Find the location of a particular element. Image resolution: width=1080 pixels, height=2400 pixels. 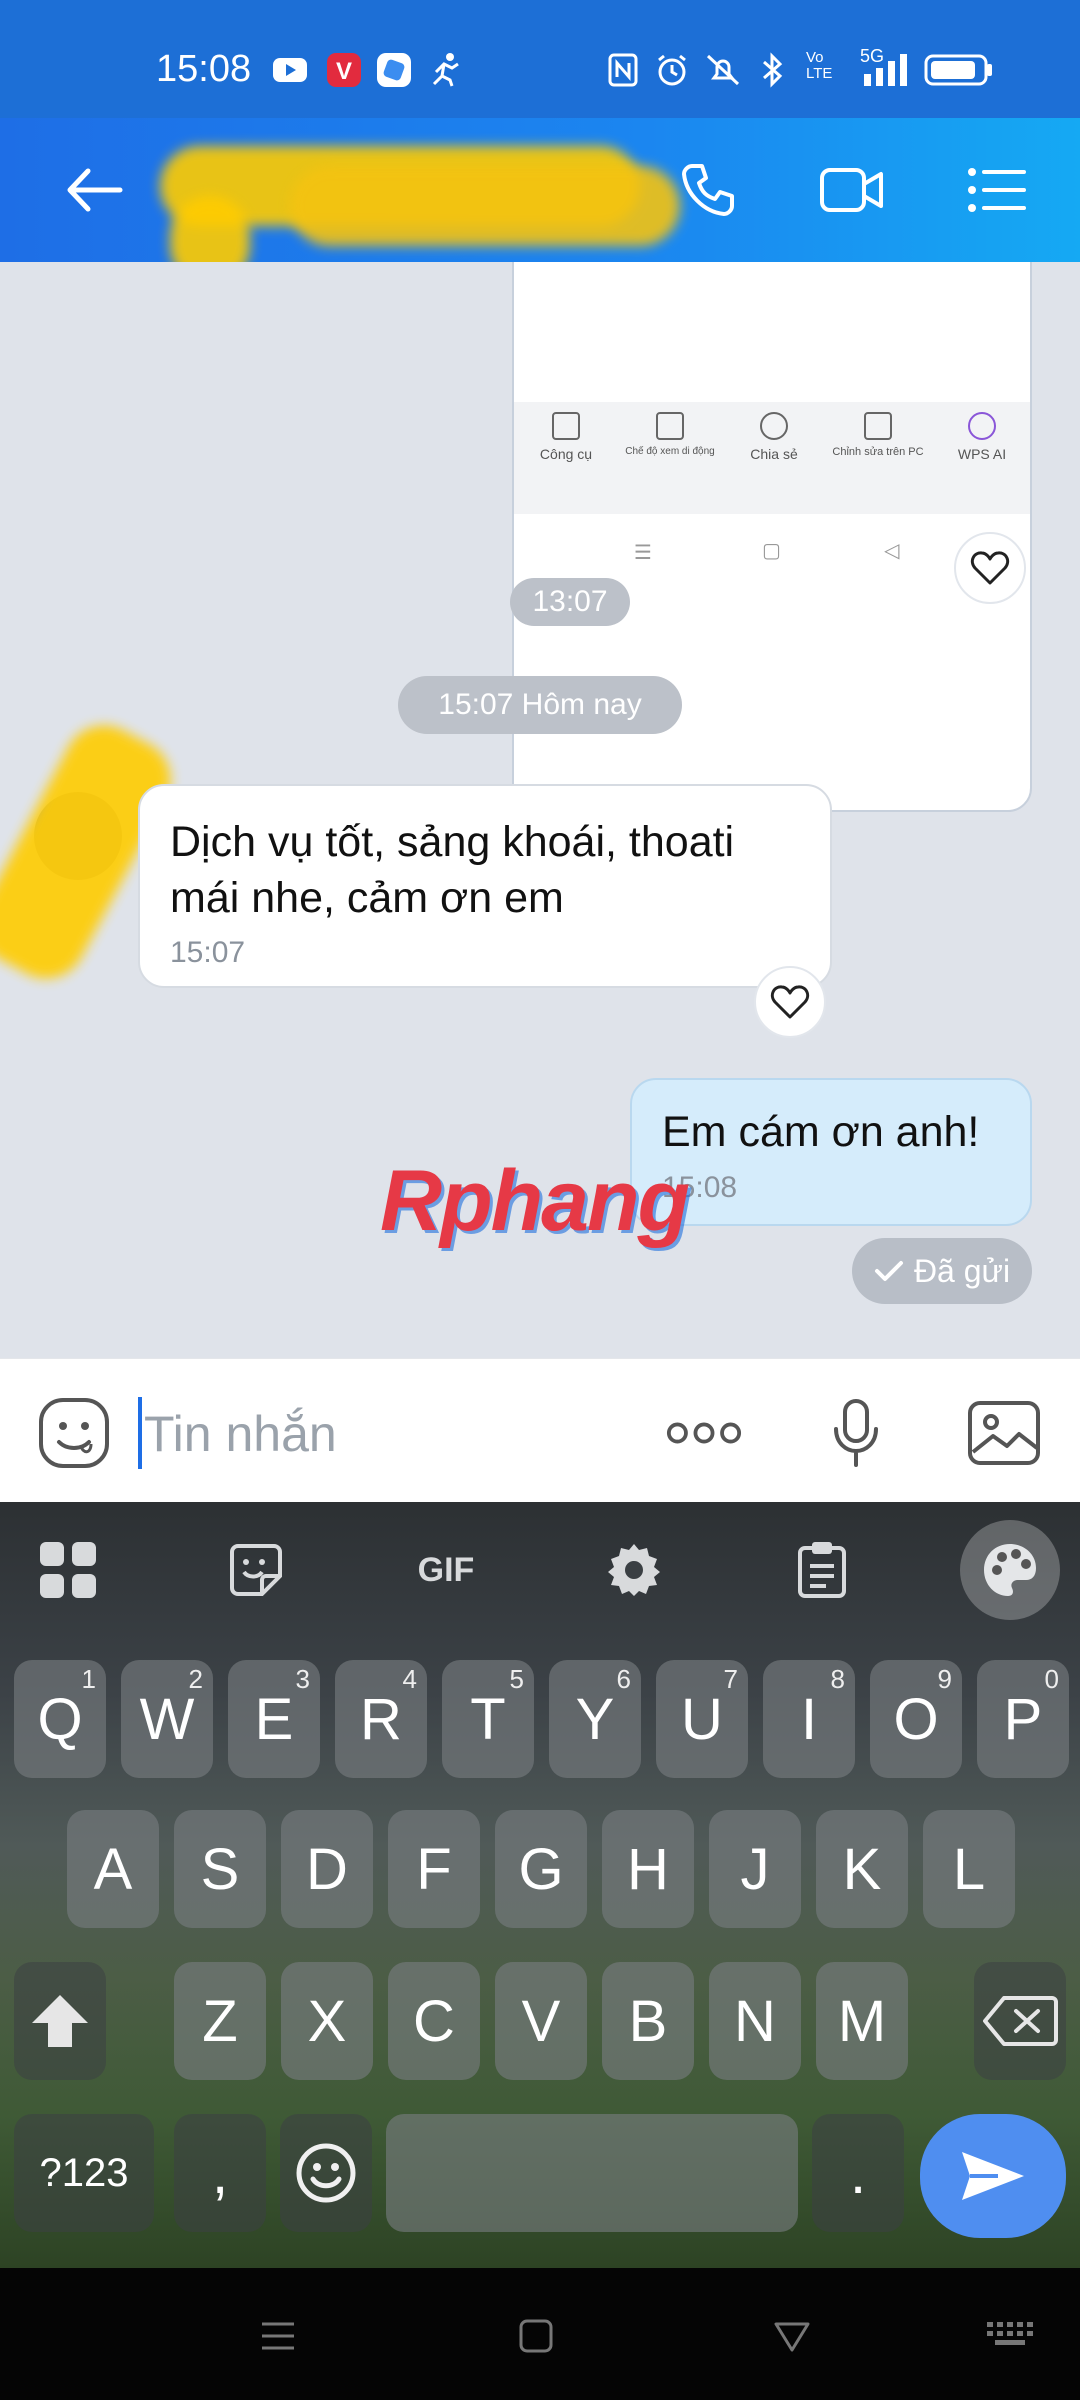

keyboard-clipboard-button is located at coordinates (822, 1570).